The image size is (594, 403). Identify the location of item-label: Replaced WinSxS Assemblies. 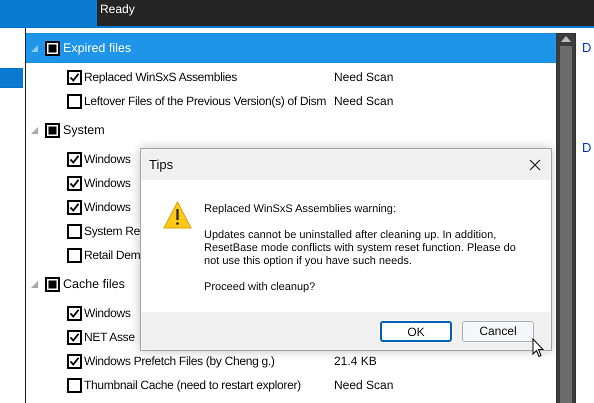
(160, 77).